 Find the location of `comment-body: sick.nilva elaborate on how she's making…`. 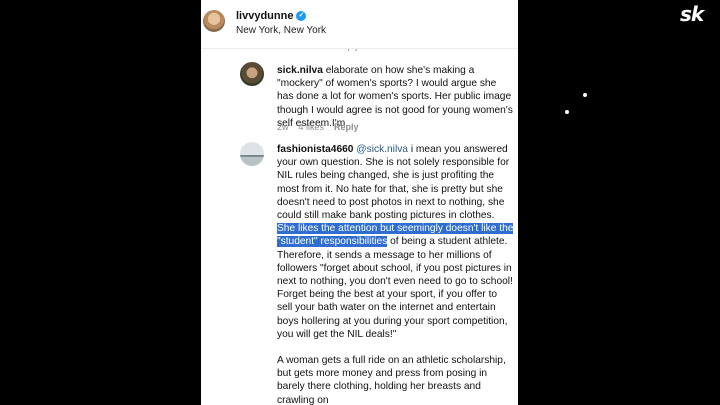

comment-body: sick.nilva elaborate on how she's making… is located at coordinates (396, 97).